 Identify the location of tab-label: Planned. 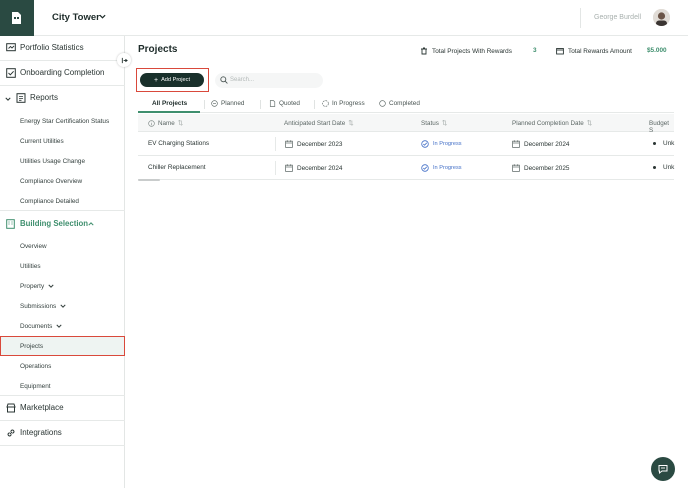
(233, 103).